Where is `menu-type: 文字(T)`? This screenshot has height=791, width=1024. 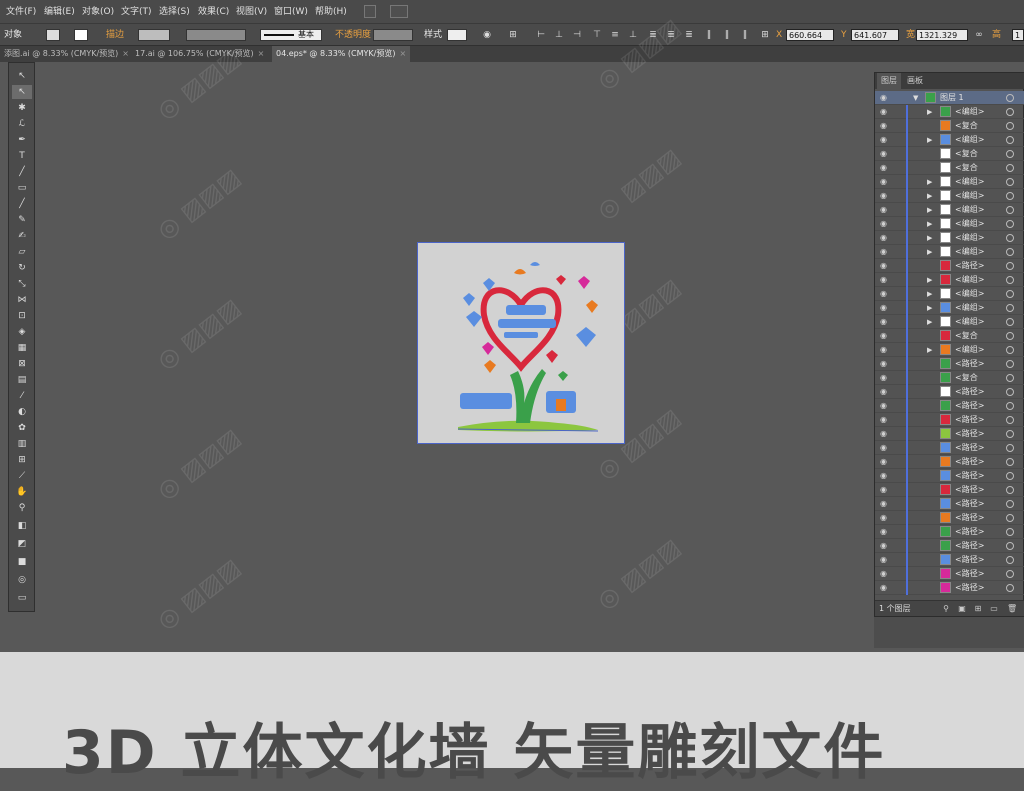 menu-type: 文字(T) is located at coordinates (136, 12).